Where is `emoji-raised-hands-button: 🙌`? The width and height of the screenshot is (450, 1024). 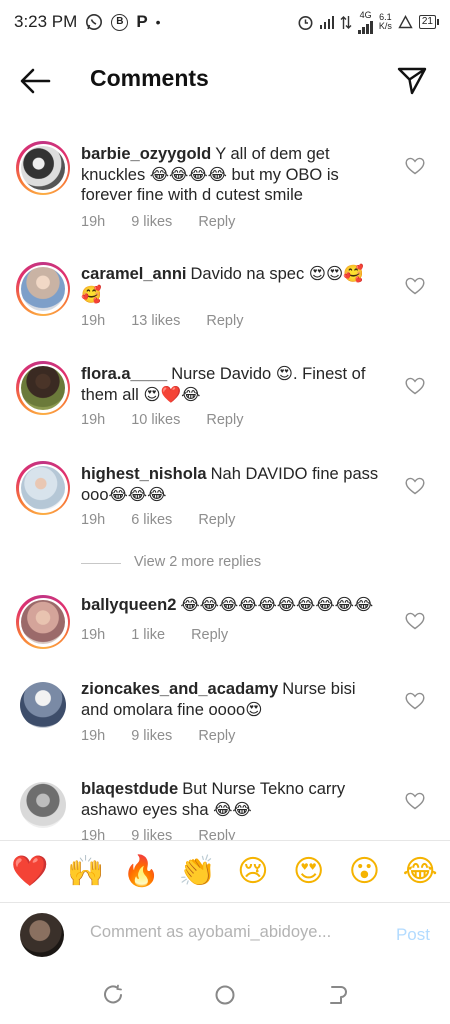
emoji-raised-hands-button: 🙌 is located at coordinates (86, 871).